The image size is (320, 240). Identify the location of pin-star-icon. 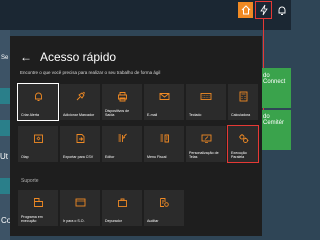
(80, 96).